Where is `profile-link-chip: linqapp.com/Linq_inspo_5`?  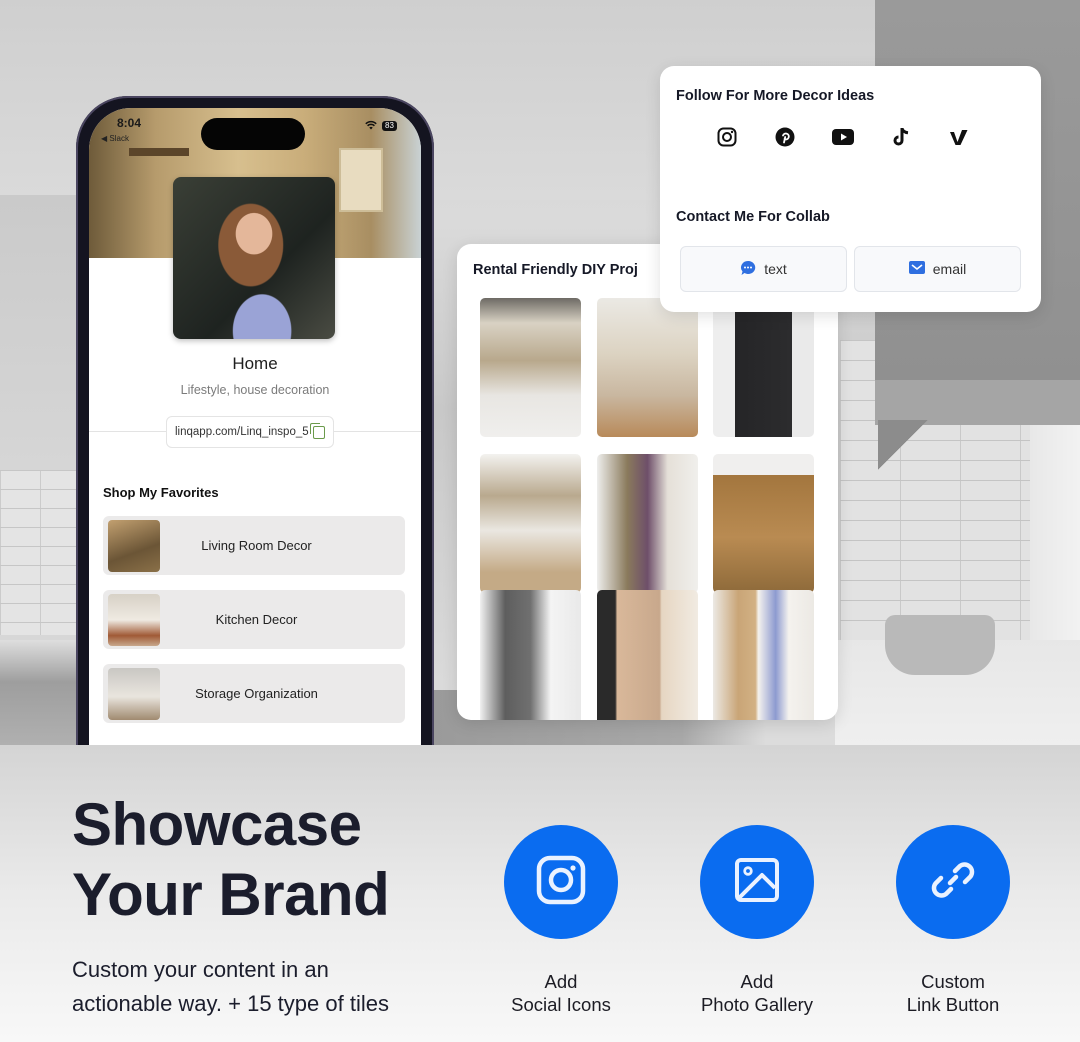
profile-link-chip: linqapp.com/Linq_inspo_5 is located at coordinates (250, 432).